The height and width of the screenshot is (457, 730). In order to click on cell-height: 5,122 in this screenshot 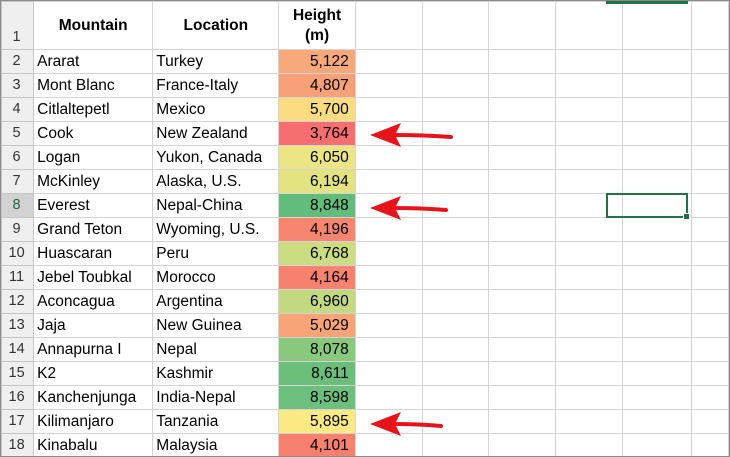, I will do `click(317, 61)`.